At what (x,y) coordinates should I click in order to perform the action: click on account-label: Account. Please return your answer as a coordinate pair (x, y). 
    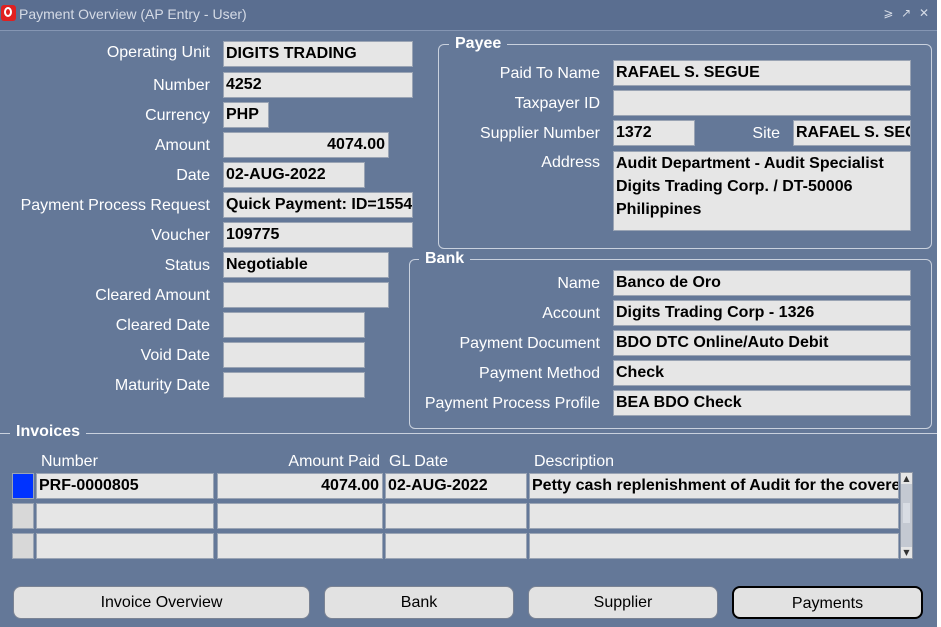
    Looking at the image, I should click on (571, 313).